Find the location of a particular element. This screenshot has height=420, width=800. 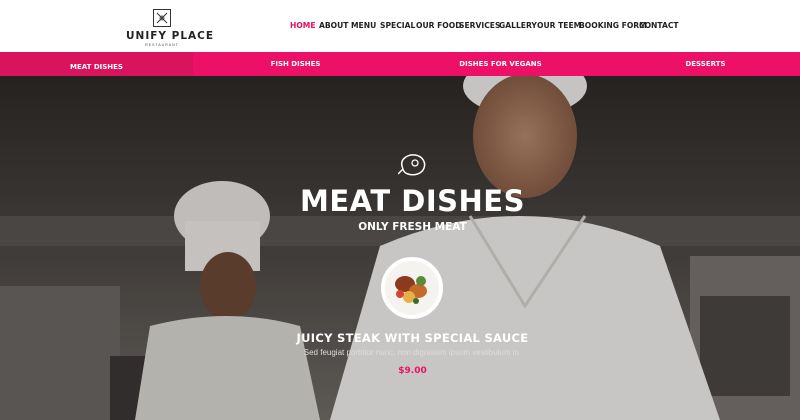

tab-fish-dishes: FISH DISHES is located at coordinates (295, 64).